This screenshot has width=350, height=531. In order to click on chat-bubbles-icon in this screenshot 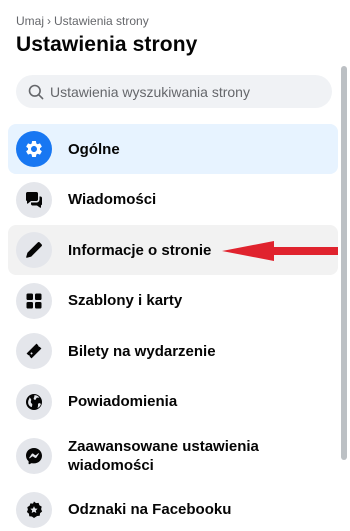, I will do `click(34, 199)`.